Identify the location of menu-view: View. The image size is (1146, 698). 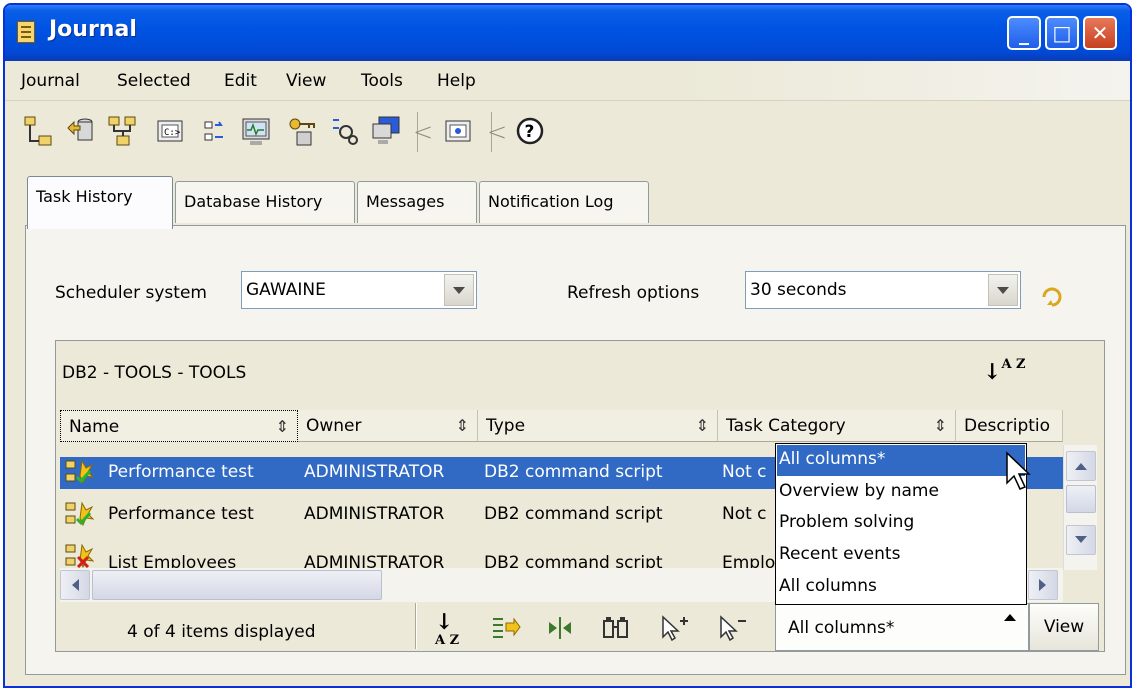
(306, 81).